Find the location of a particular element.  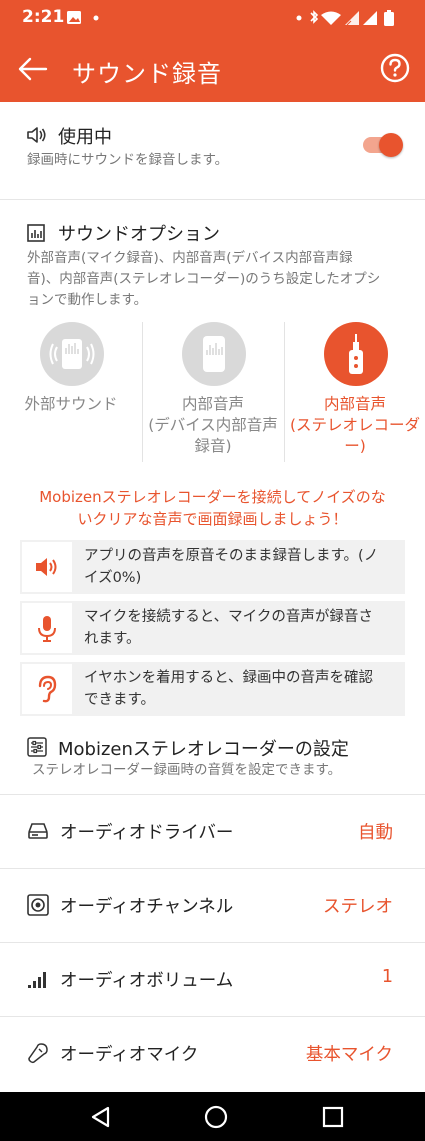

ear-icon is located at coordinates (47, 689).